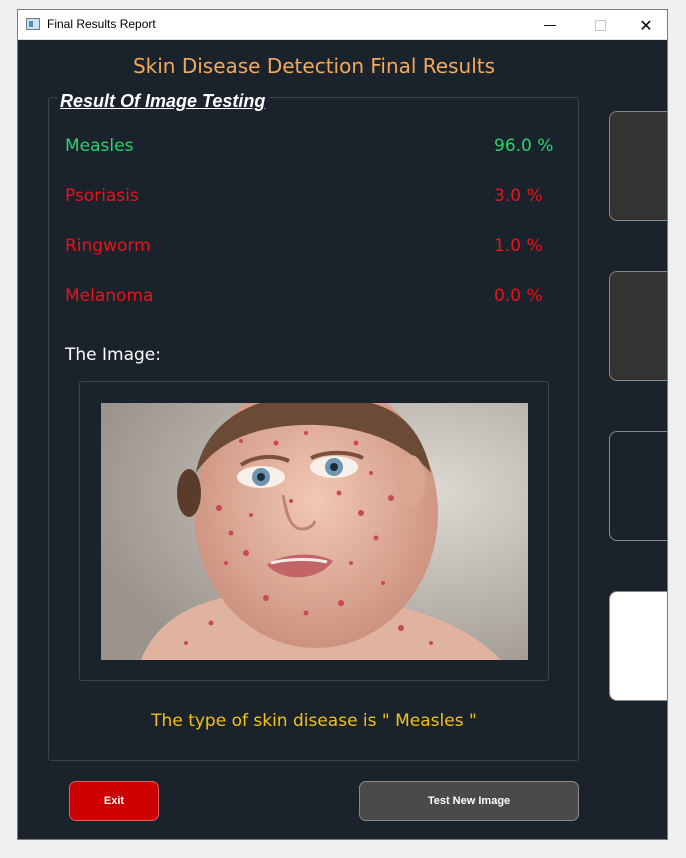 The image size is (686, 858). I want to click on result-label-measles: Measles, so click(99, 146).